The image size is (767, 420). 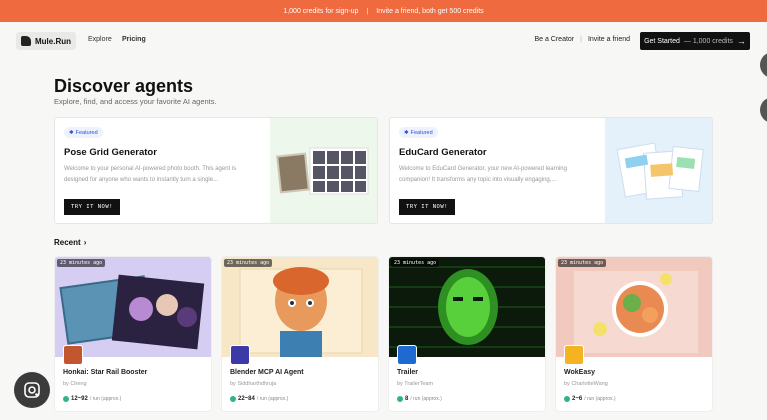 What do you see at coordinates (323, 170) in the screenshot?
I see `pose-grid-image` at bounding box center [323, 170].